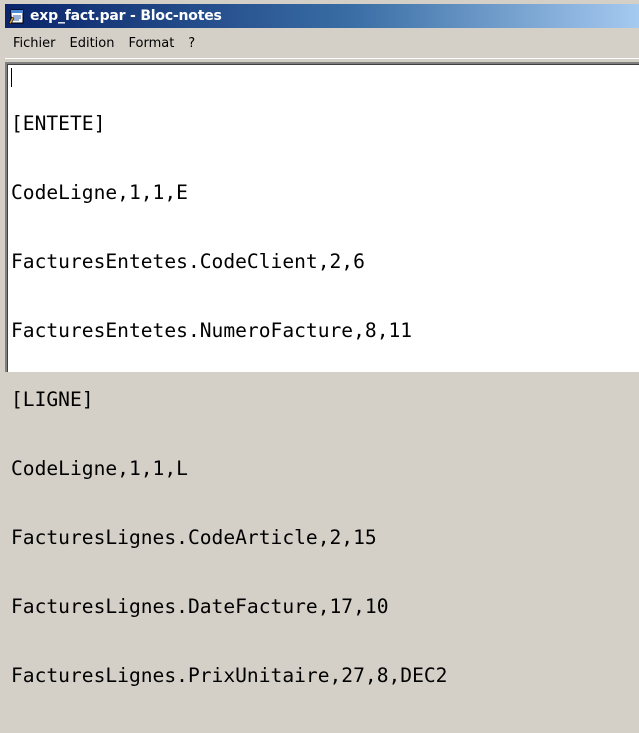 This screenshot has height=733, width=639. Describe the element at coordinates (229, 606) in the screenshot. I see `text-line: FacturesLignes.DateFacture,17,10` at that location.